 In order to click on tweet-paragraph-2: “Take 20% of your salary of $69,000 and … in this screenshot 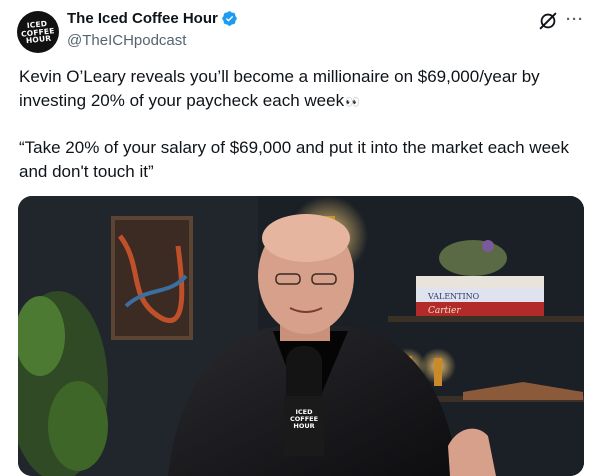, I will do `click(294, 159)`.